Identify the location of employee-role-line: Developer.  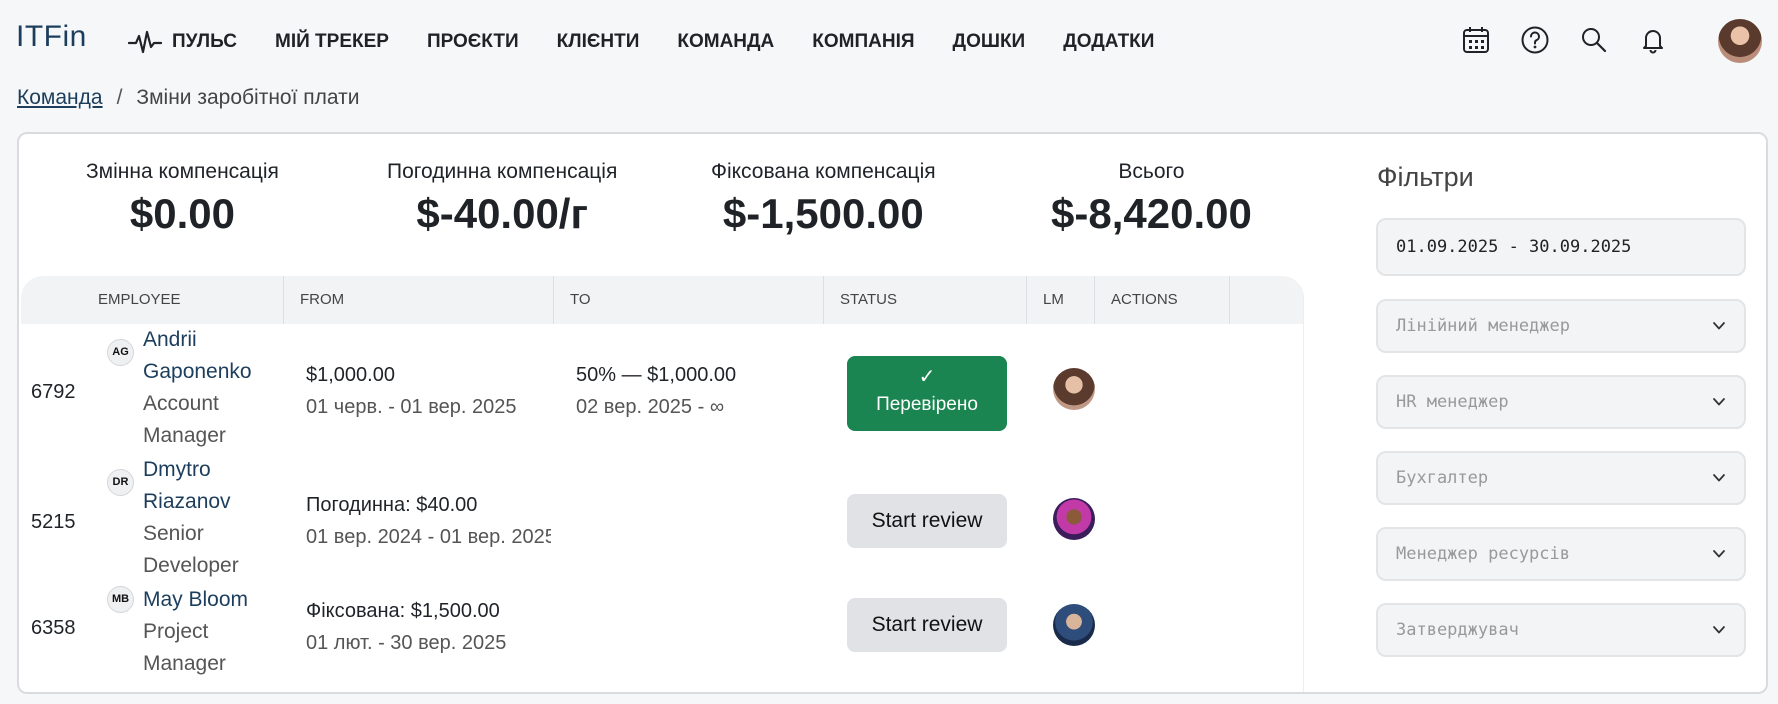
(191, 565).